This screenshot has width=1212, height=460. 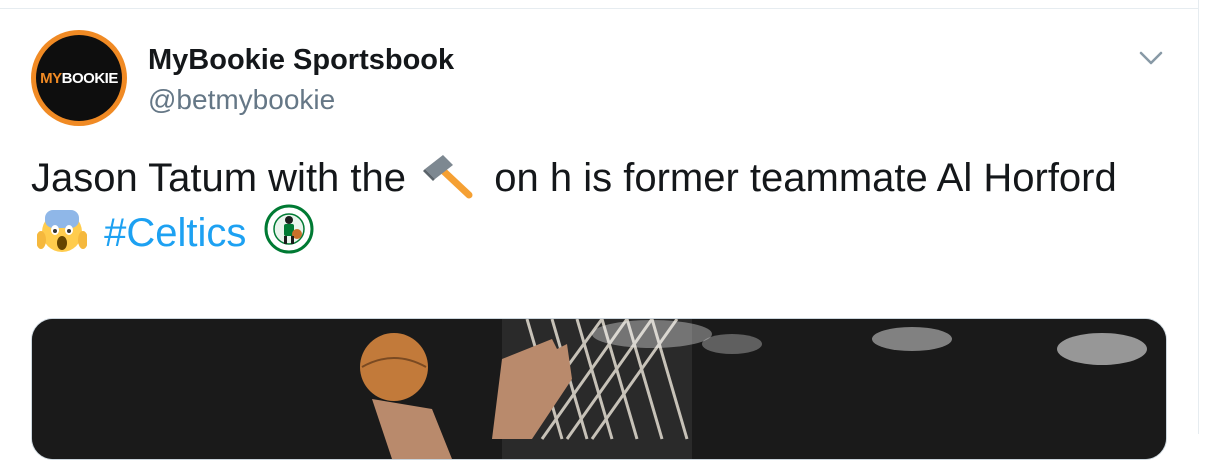 What do you see at coordinates (599, 8) in the screenshot?
I see `top-divider` at bounding box center [599, 8].